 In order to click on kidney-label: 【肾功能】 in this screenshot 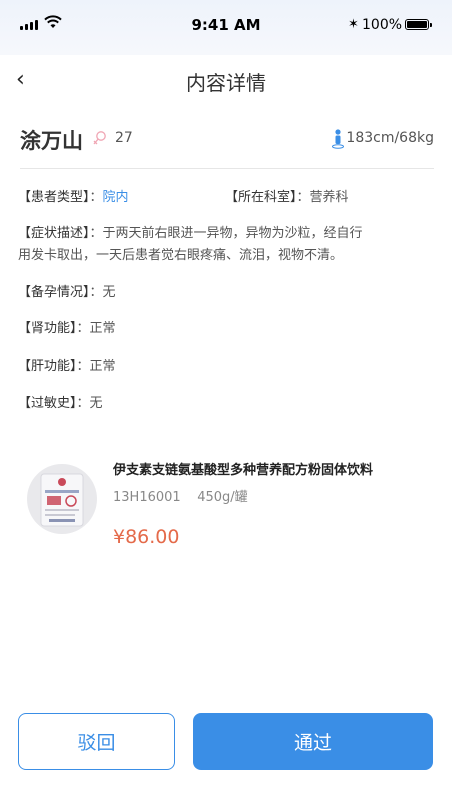, I will do `click(47, 328)`.